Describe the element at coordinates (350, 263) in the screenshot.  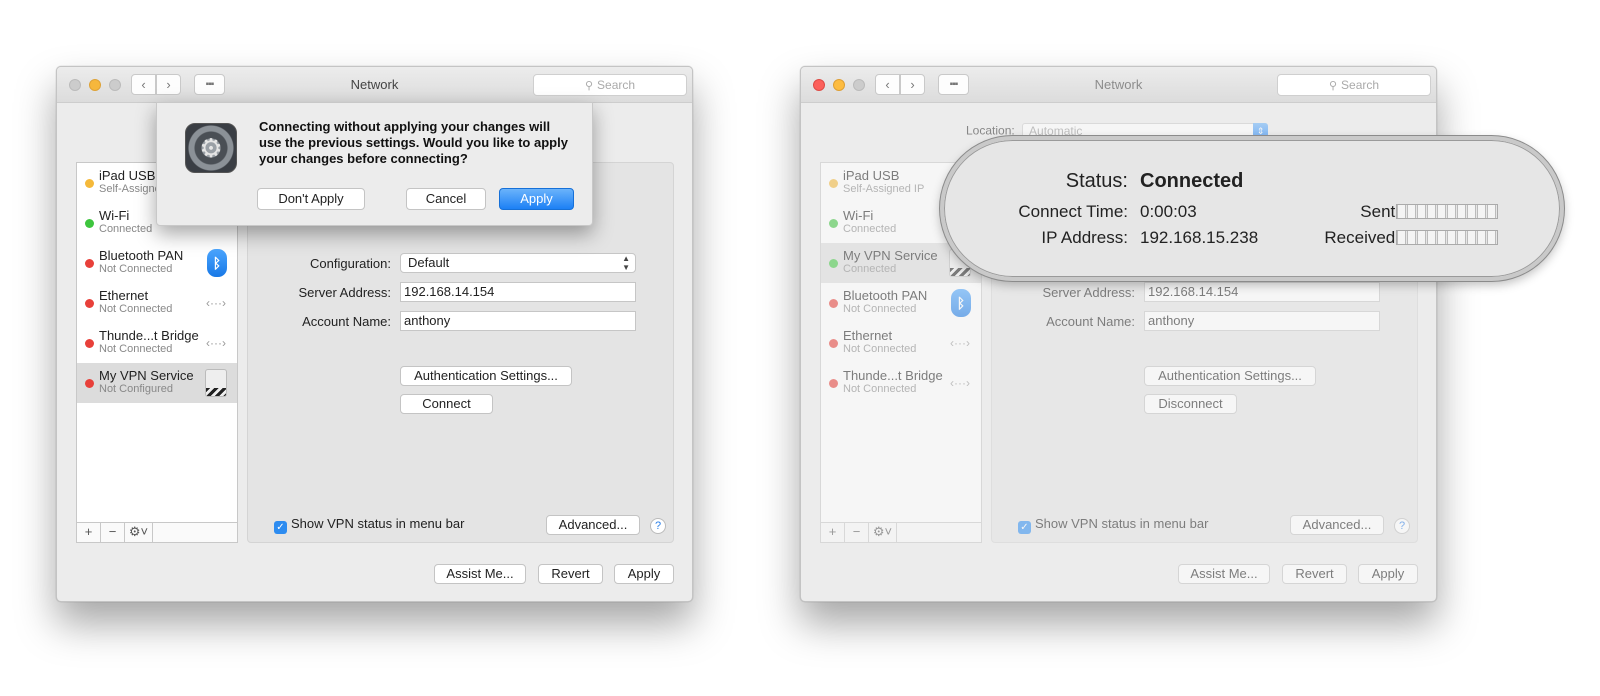
I see `configuration-label: Configuration:` at that location.